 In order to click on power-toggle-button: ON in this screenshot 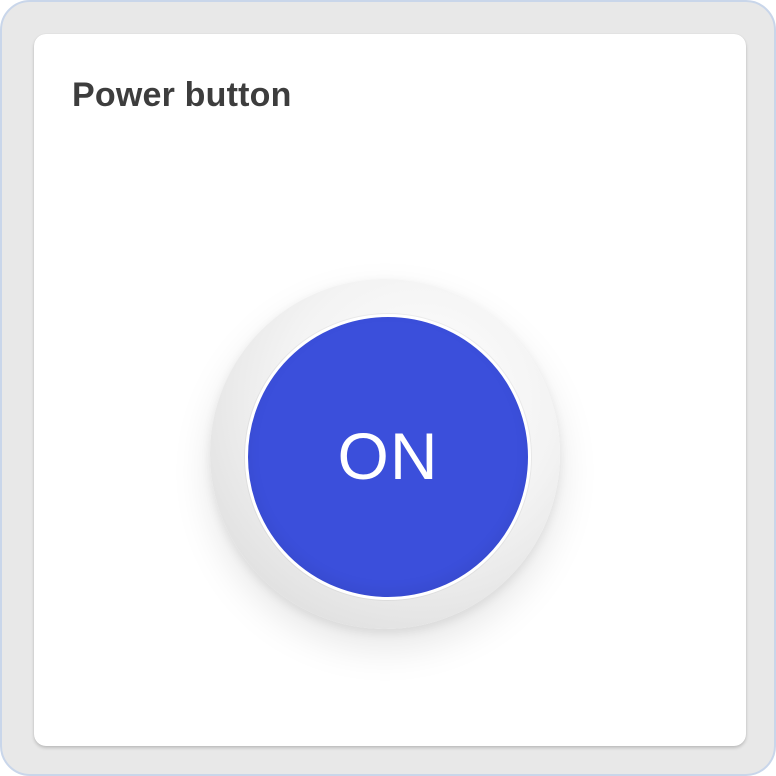, I will do `click(388, 457)`.